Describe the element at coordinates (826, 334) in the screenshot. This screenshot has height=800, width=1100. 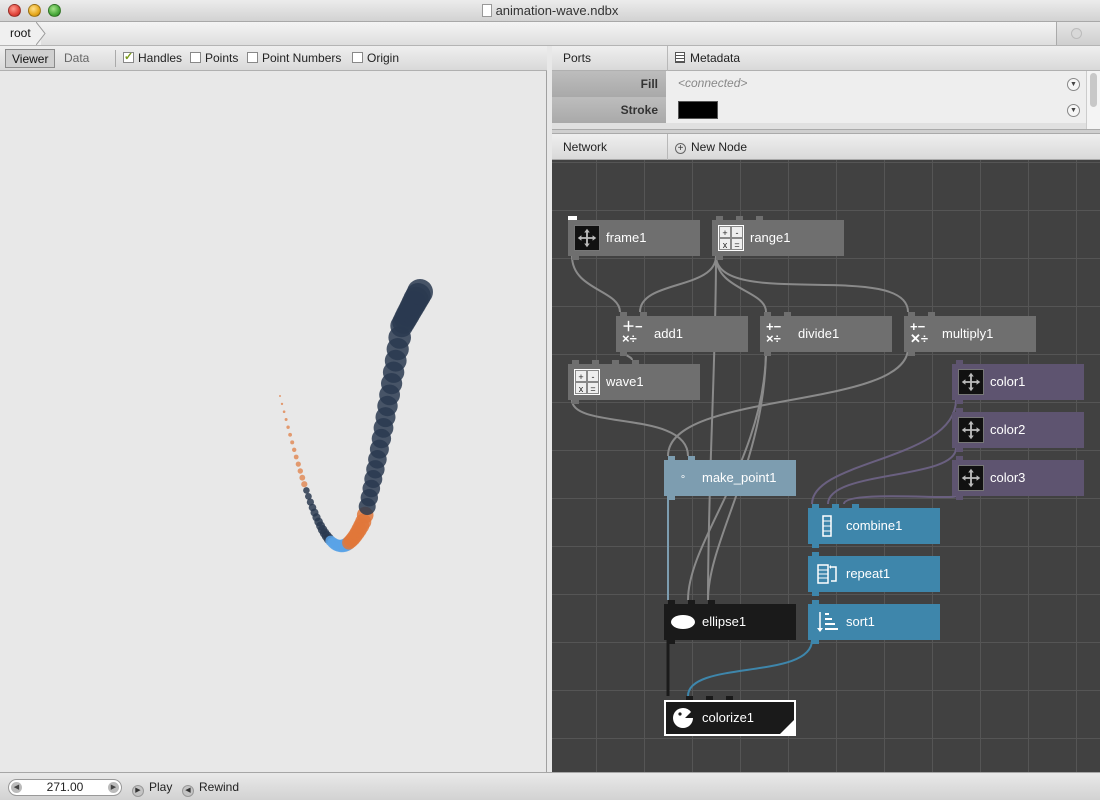
I see `node-divide1: +− ×÷ divide1` at that location.